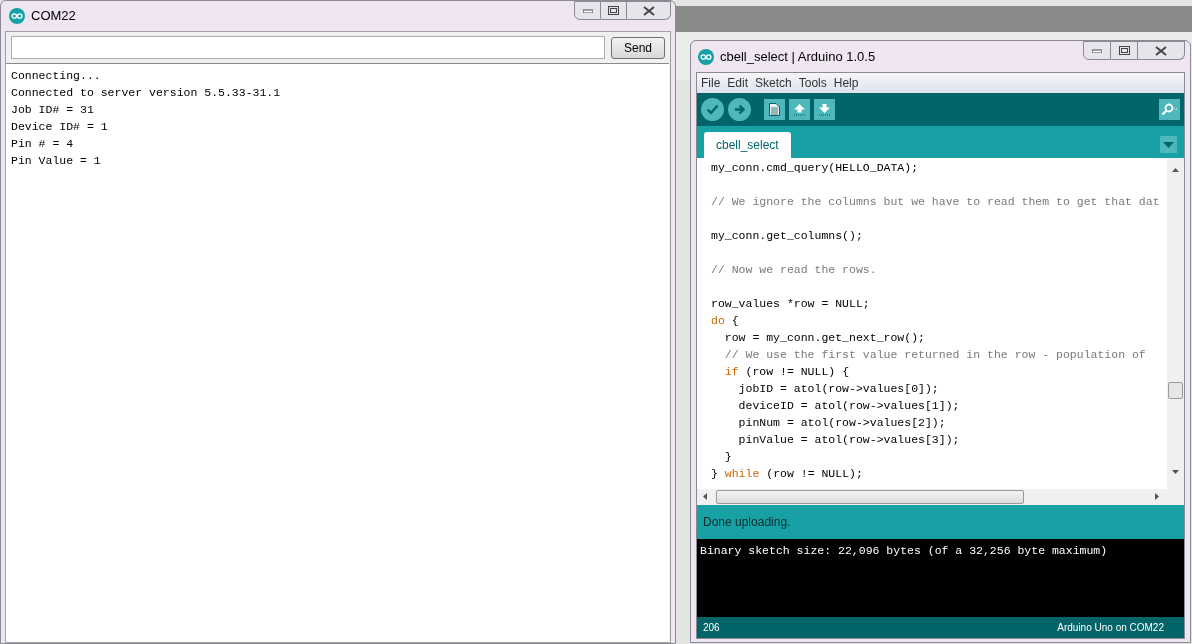 The width and height of the screenshot is (1192, 644). What do you see at coordinates (1175, 472) in the screenshot?
I see `scroll-down-icon` at bounding box center [1175, 472].